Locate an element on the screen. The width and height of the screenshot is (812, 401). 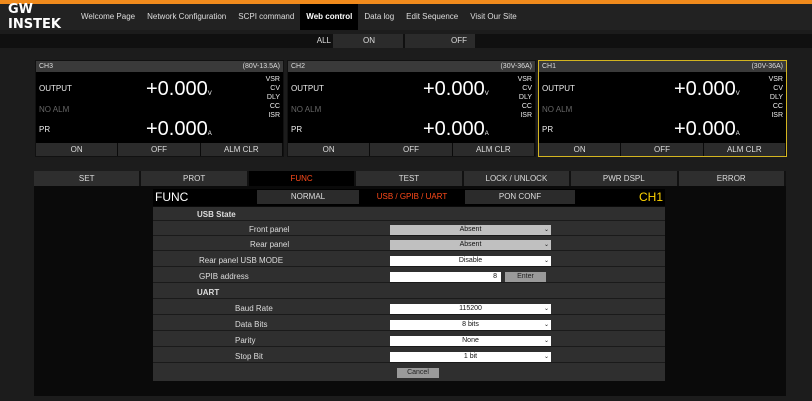
section-heading: UART is located at coordinates (208, 292).